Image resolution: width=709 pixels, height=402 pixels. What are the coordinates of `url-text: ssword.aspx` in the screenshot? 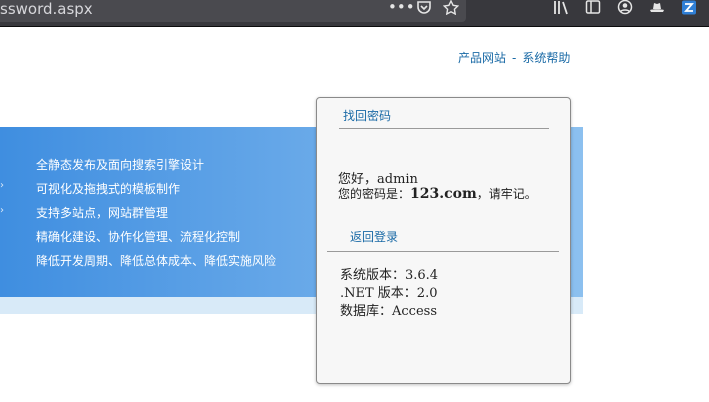 It's located at (46, 9).